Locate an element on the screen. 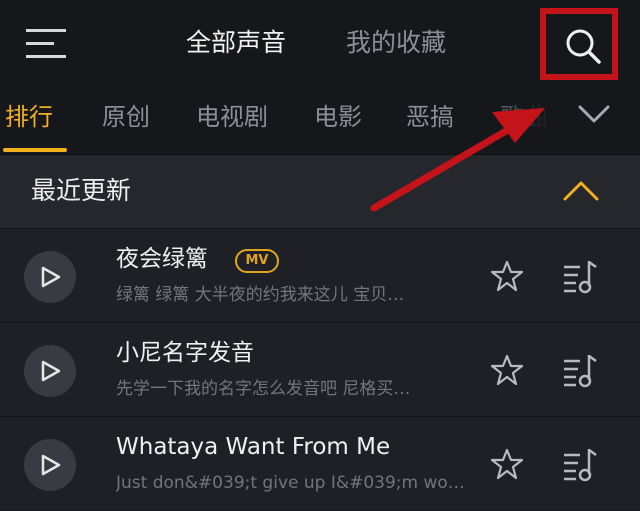 This screenshot has width=640, height=511. song-title: 夜会绿篱 is located at coordinates (162, 259).